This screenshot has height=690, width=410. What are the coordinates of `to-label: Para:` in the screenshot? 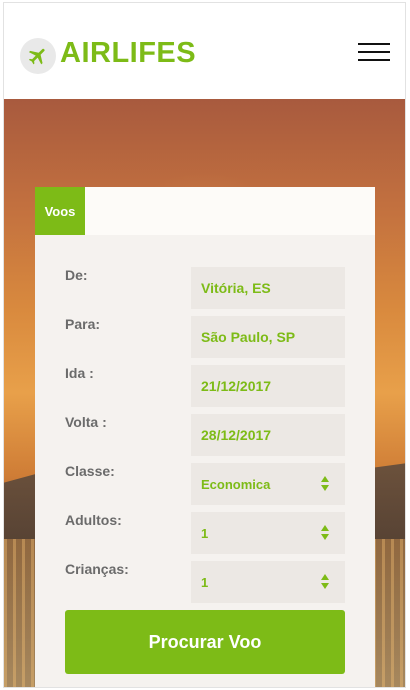 It's located at (83, 324).